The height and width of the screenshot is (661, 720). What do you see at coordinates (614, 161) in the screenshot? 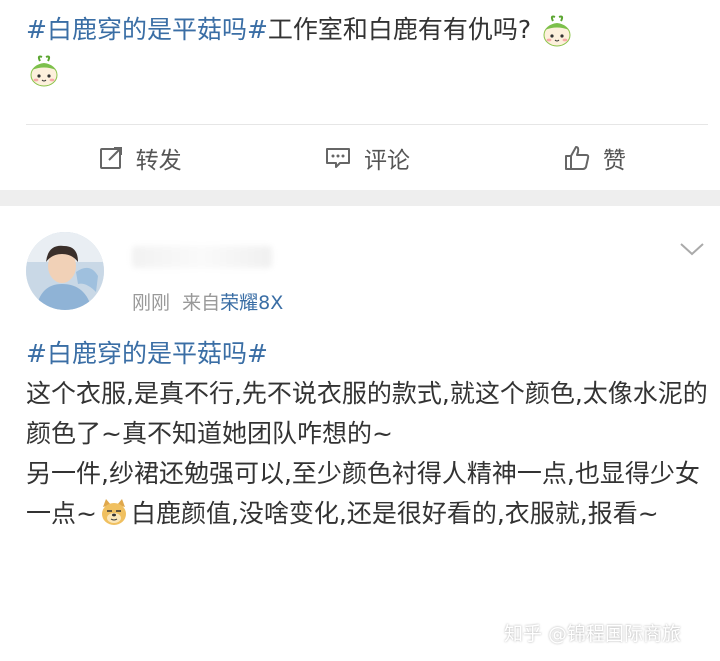
I see `like-label: 赞` at bounding box center [614, 161].